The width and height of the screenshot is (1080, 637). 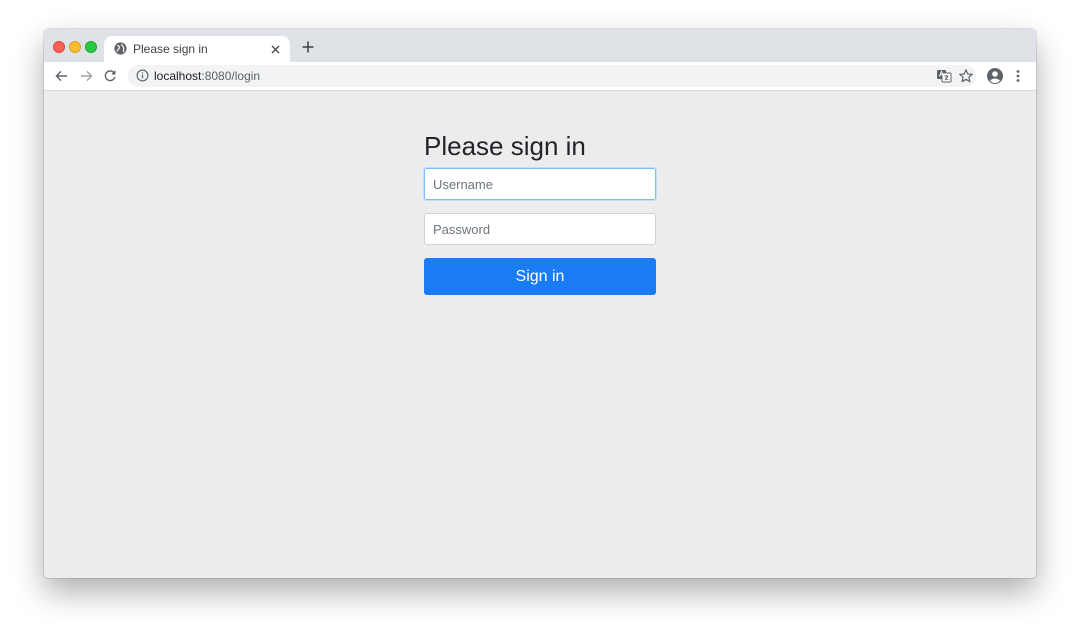 What do you see at coordinates (308, 47) in the screenshot?
I see `plus-icon` at bounding box center [308, 47].